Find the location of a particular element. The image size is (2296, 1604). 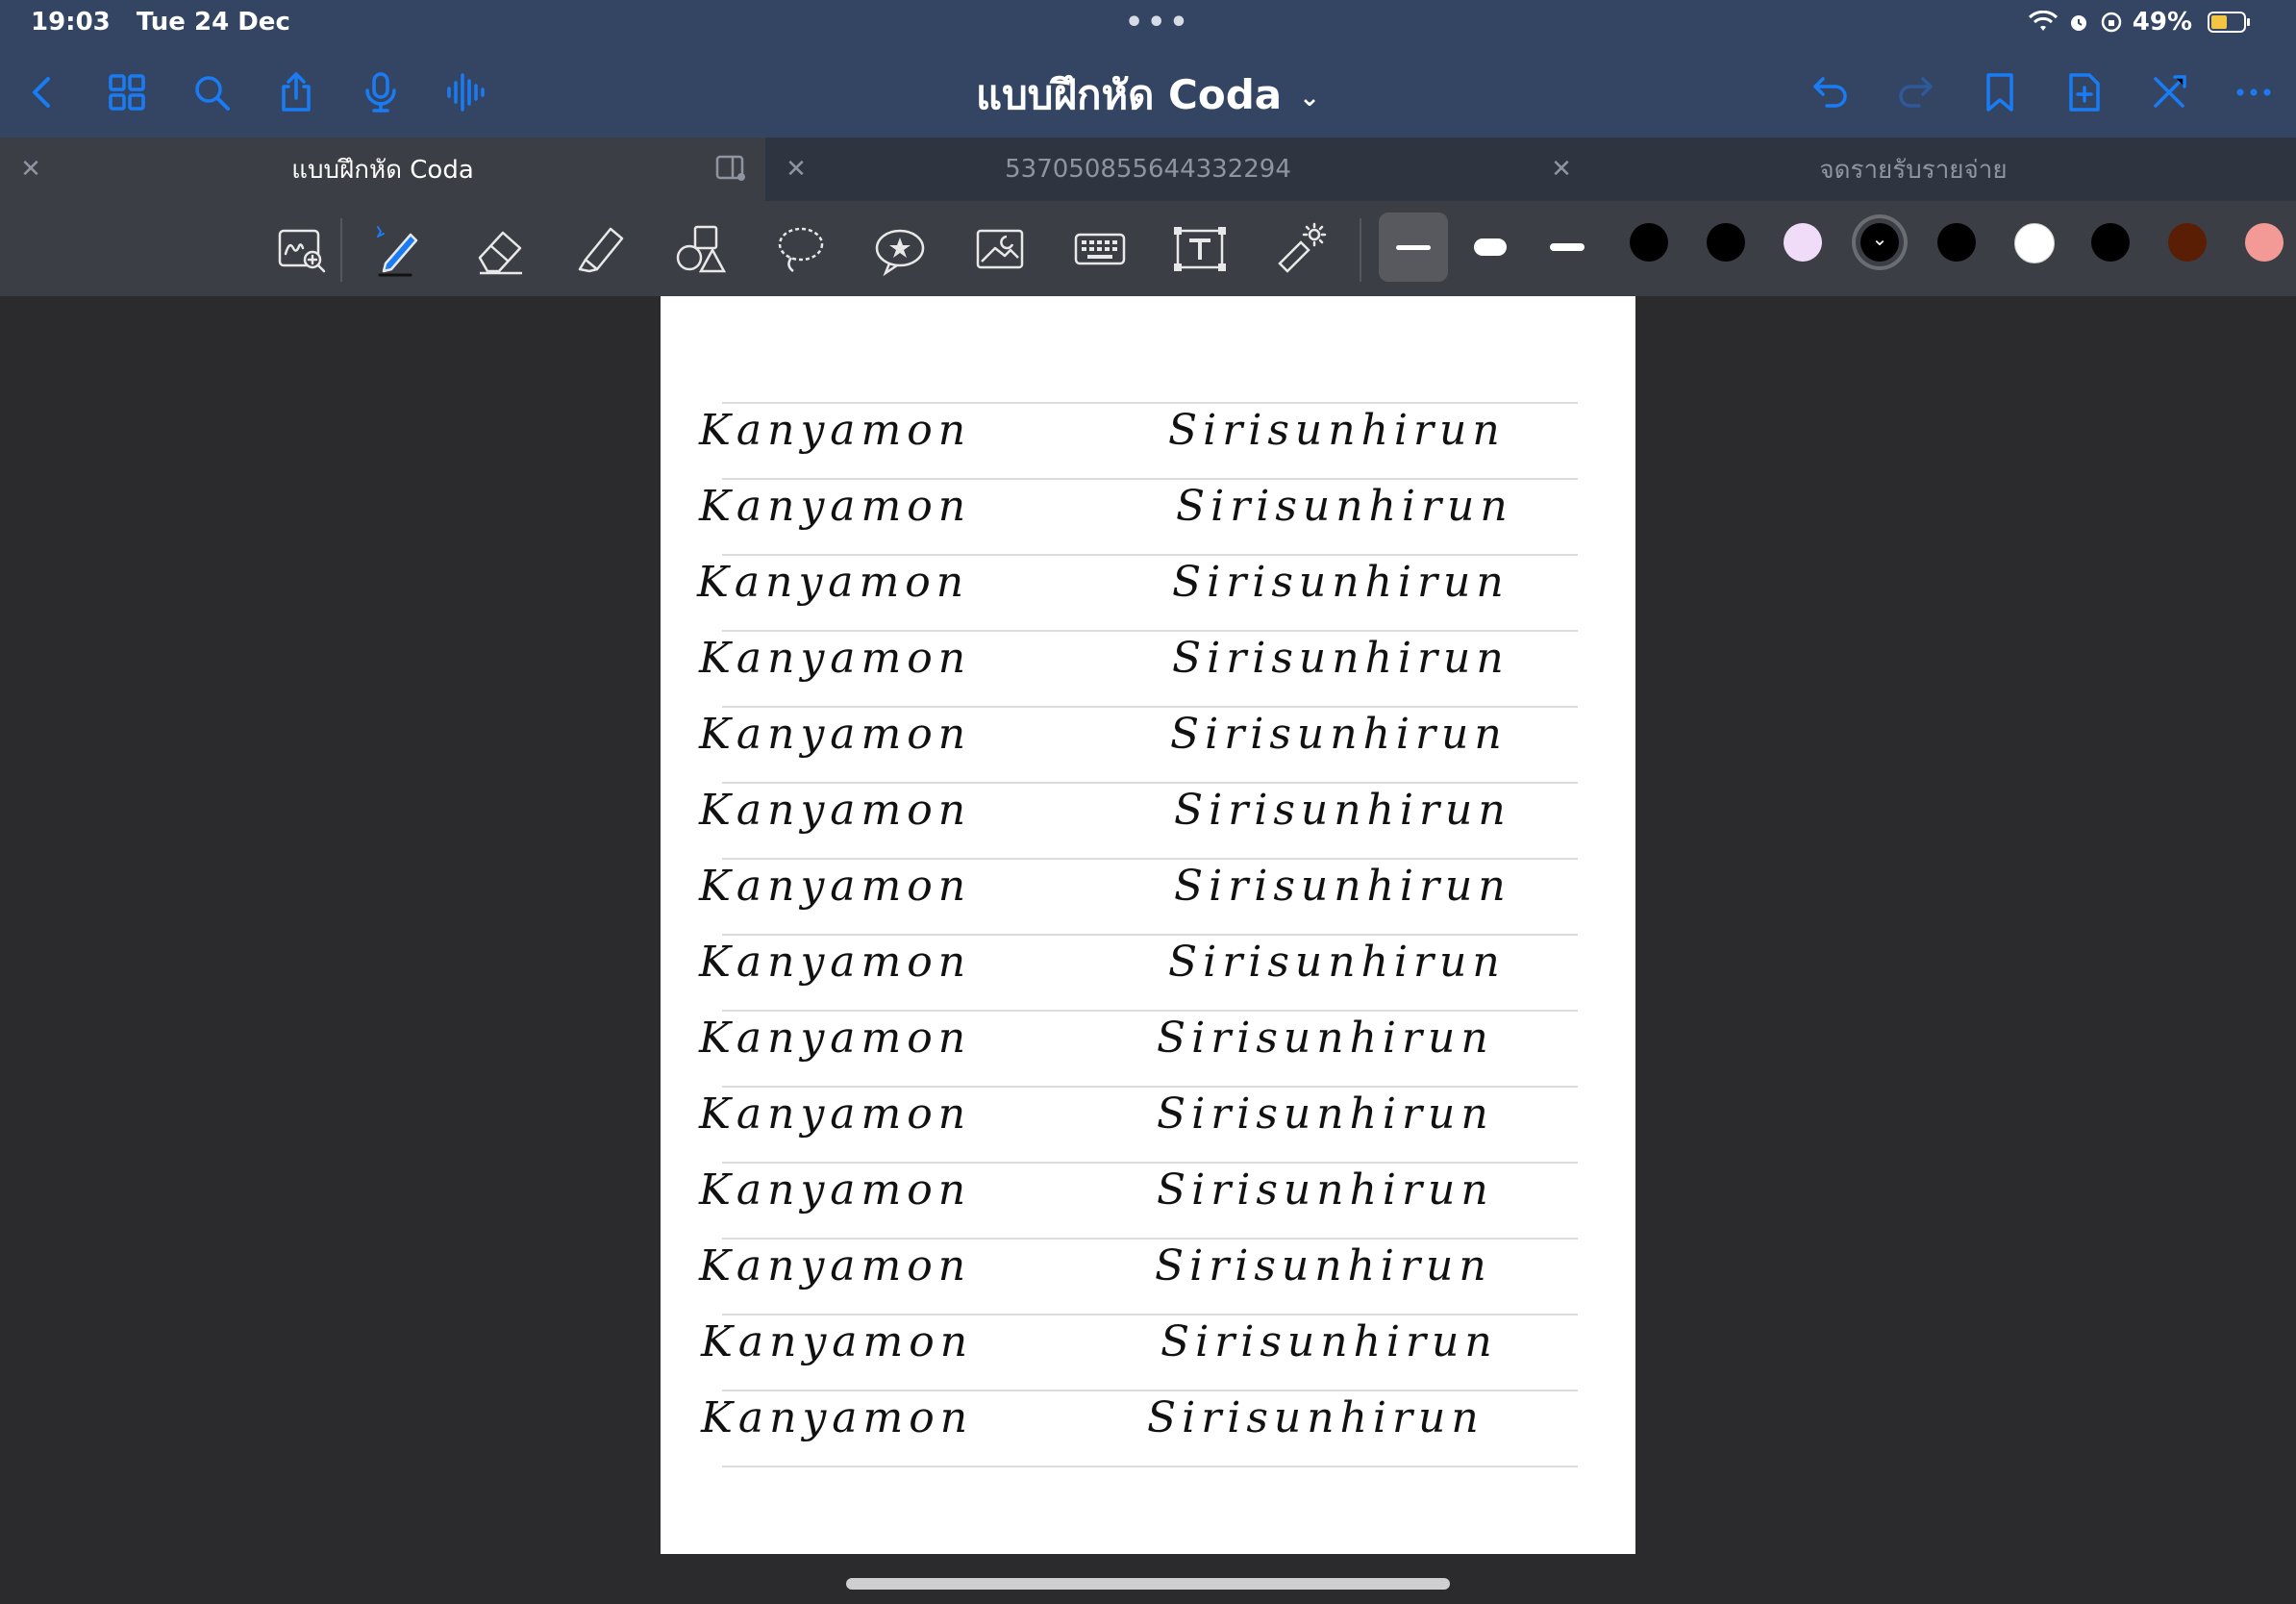

stroke-thin-option is located at coordinates (1413, 247).